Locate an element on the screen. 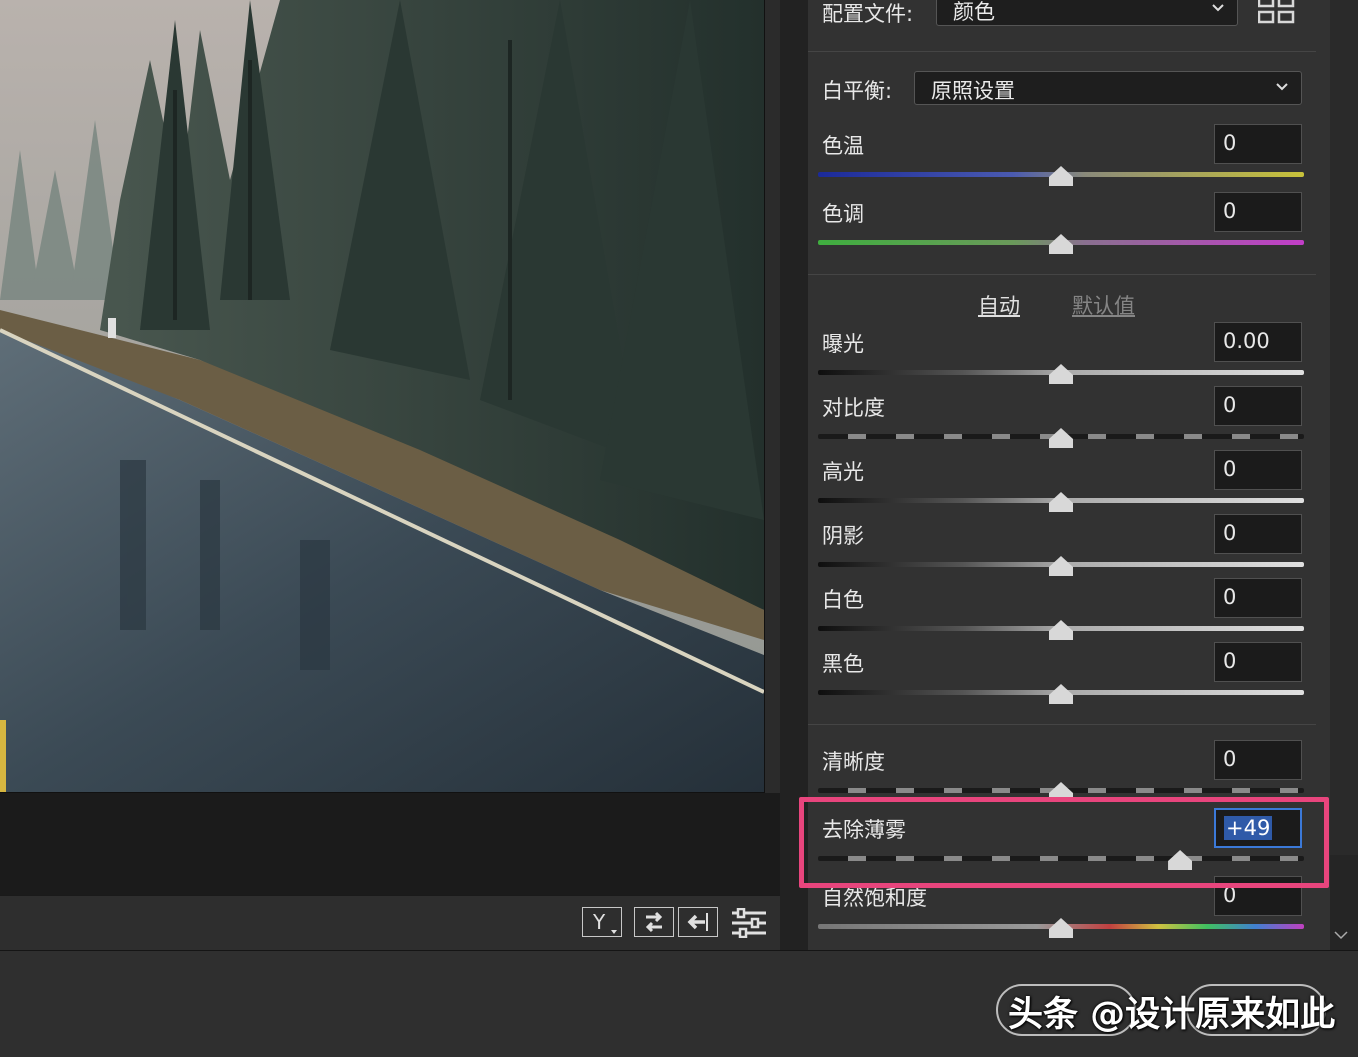 This screenshot has height=1057, width=1358. panel-splitter is located at coordinates (794, 475).